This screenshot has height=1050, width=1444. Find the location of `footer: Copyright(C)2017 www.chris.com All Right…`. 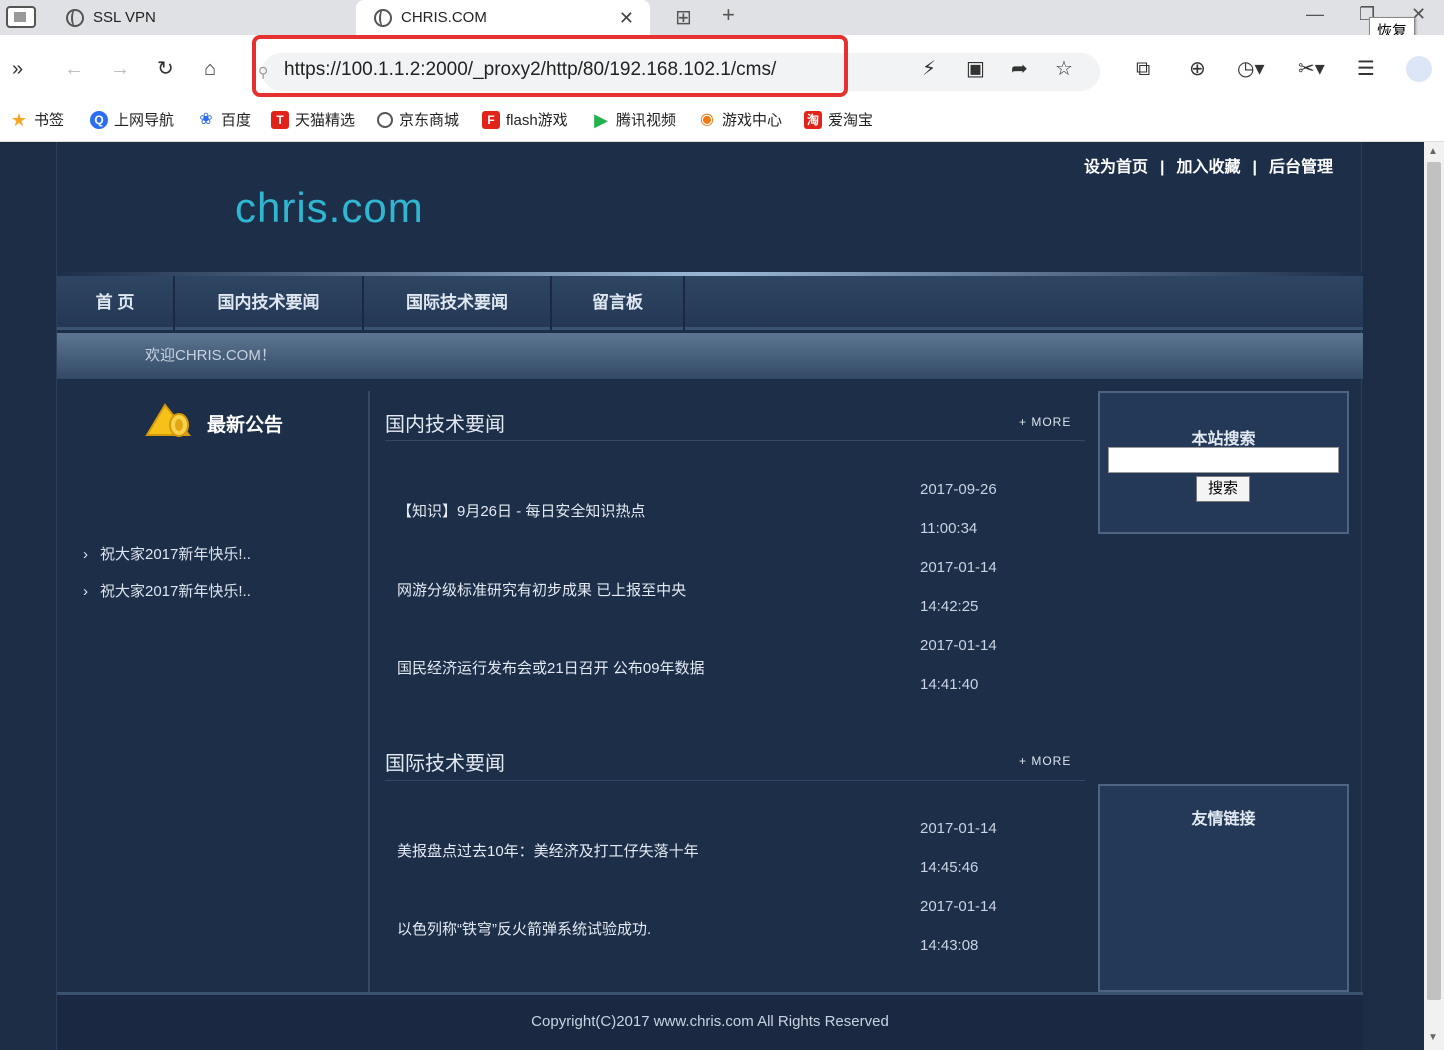

footer: Copyright(C)2017 www.chris.com All Right… is located at coordinates (710, 1022).